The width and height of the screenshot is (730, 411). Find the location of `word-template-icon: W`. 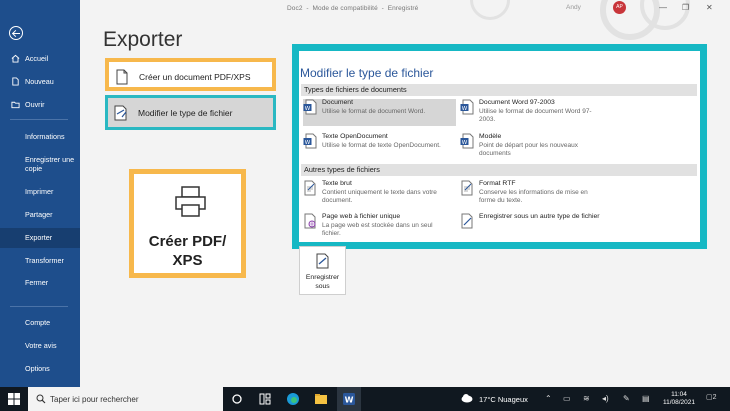

word-template-icon: W is located at coordinates (467, 141).